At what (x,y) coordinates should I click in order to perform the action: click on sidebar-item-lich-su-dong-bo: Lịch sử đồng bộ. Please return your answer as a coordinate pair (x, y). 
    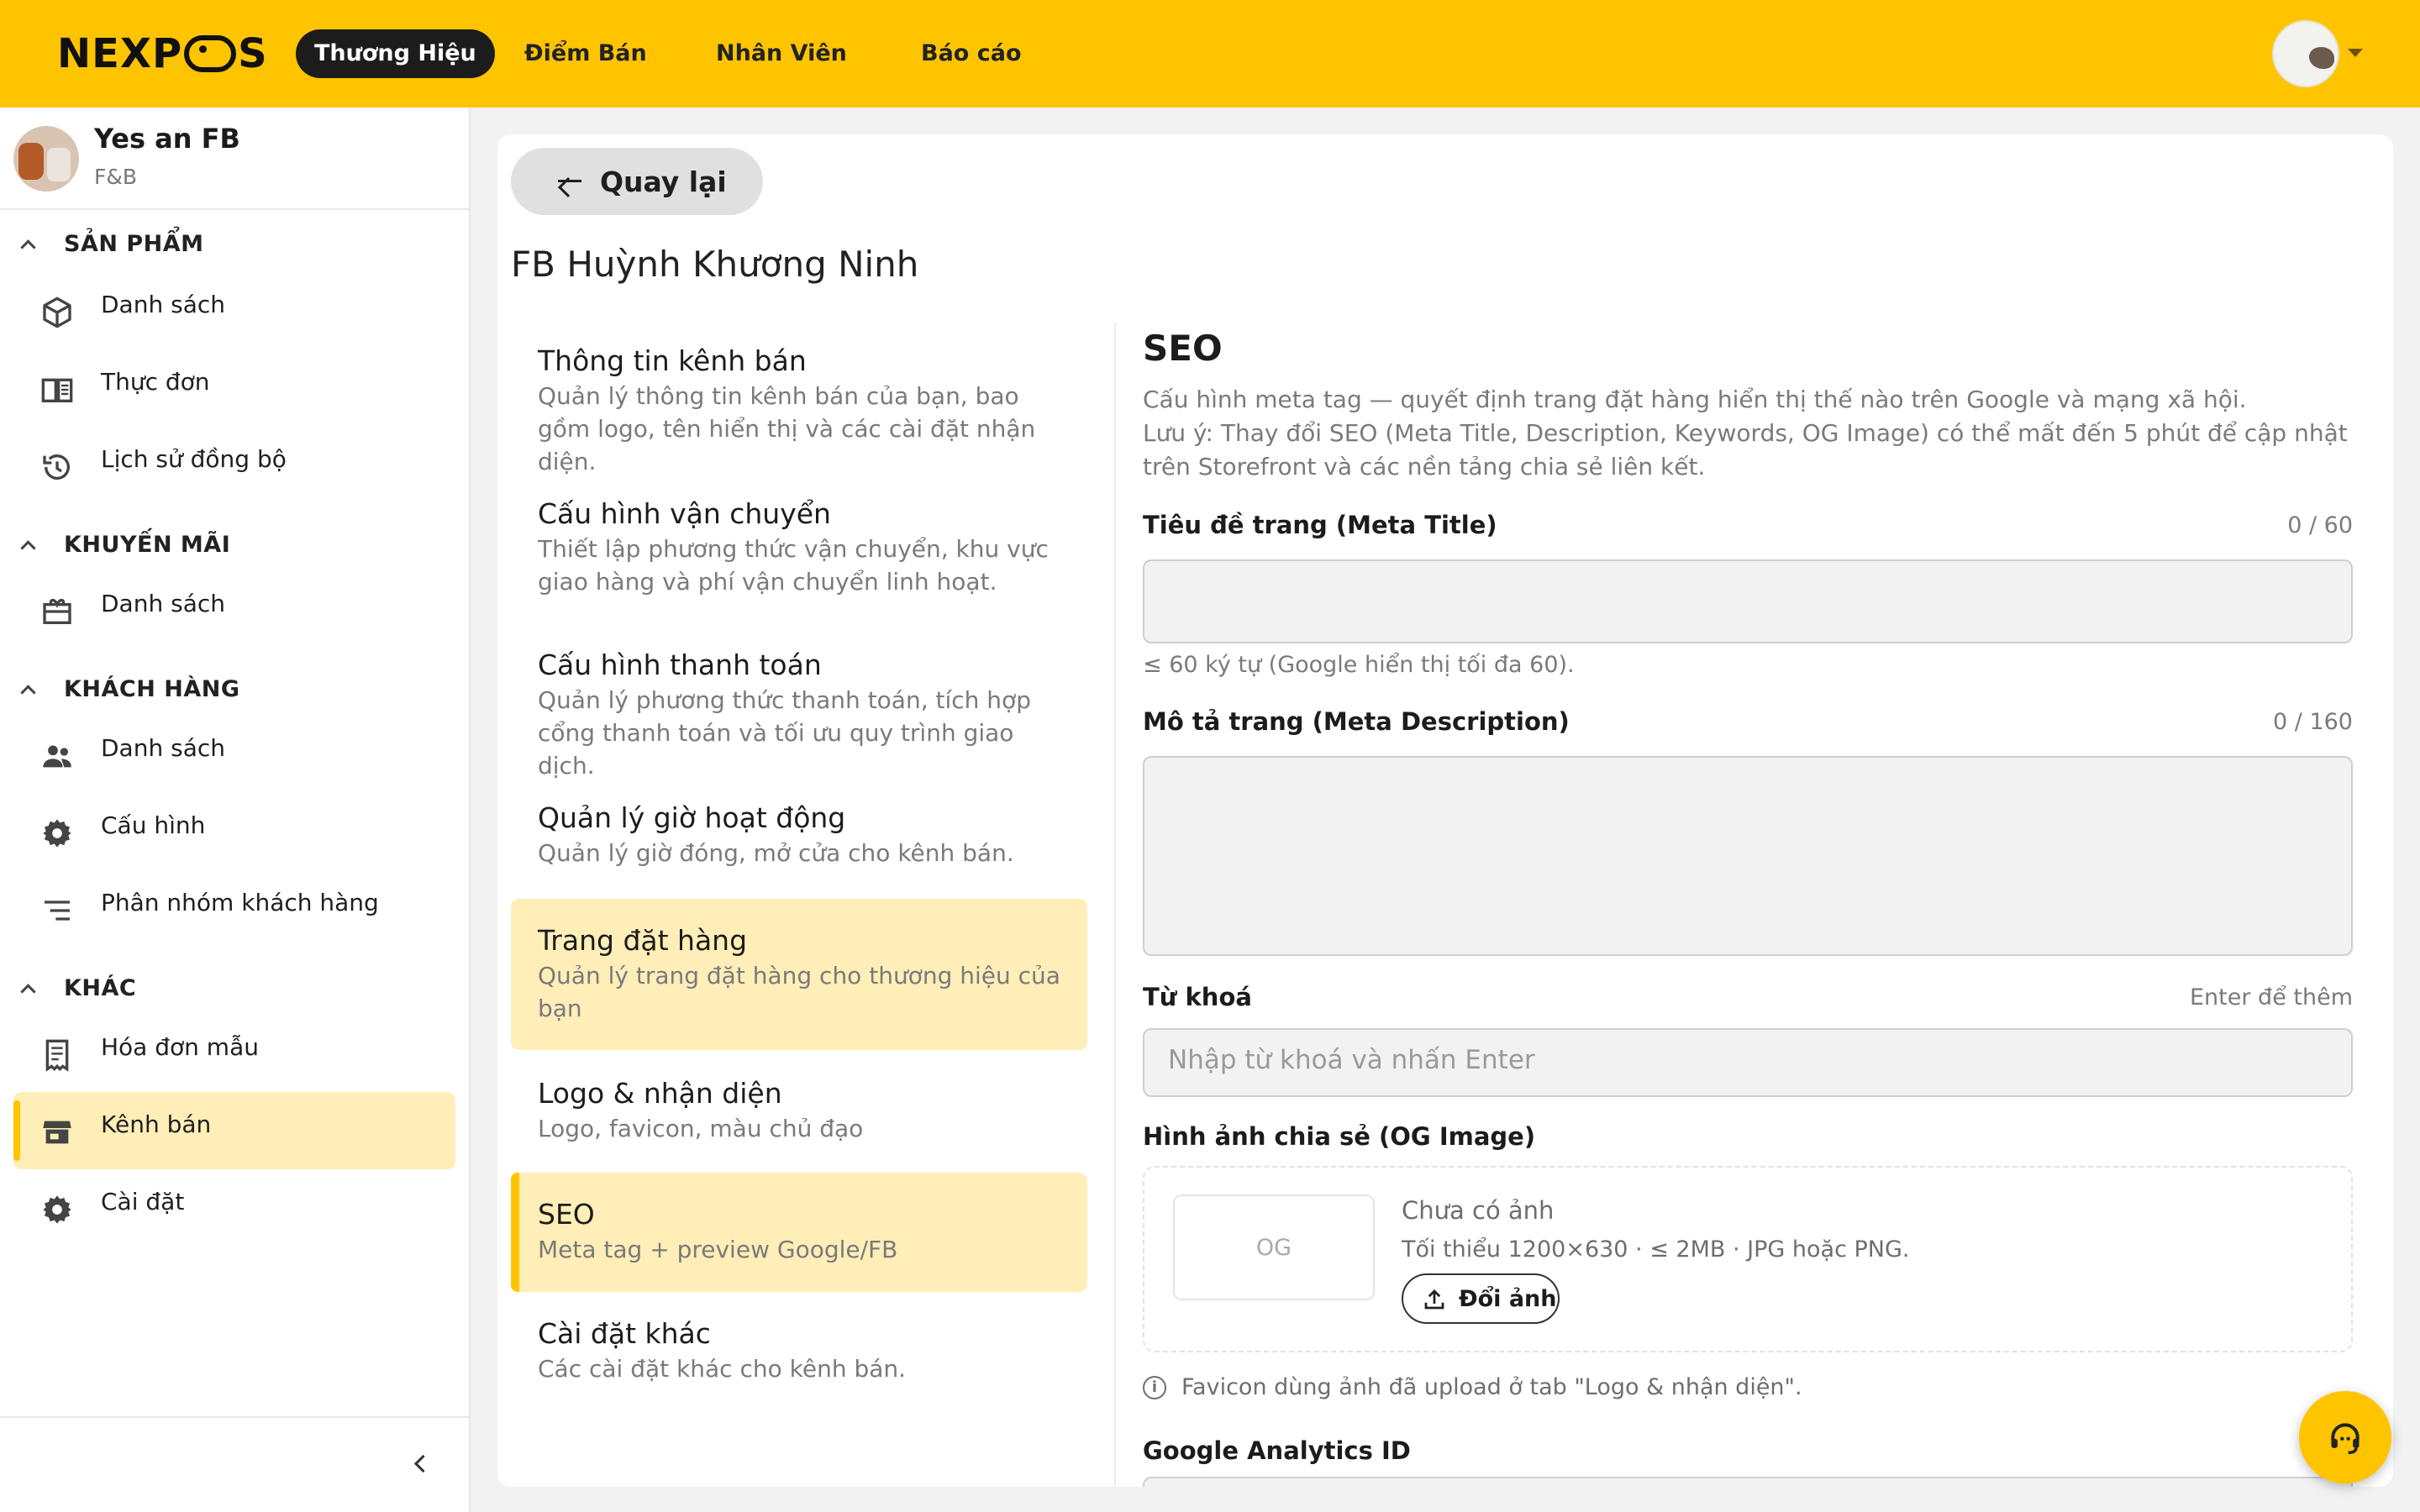
    Looking at the image, I should click on (234, 465).